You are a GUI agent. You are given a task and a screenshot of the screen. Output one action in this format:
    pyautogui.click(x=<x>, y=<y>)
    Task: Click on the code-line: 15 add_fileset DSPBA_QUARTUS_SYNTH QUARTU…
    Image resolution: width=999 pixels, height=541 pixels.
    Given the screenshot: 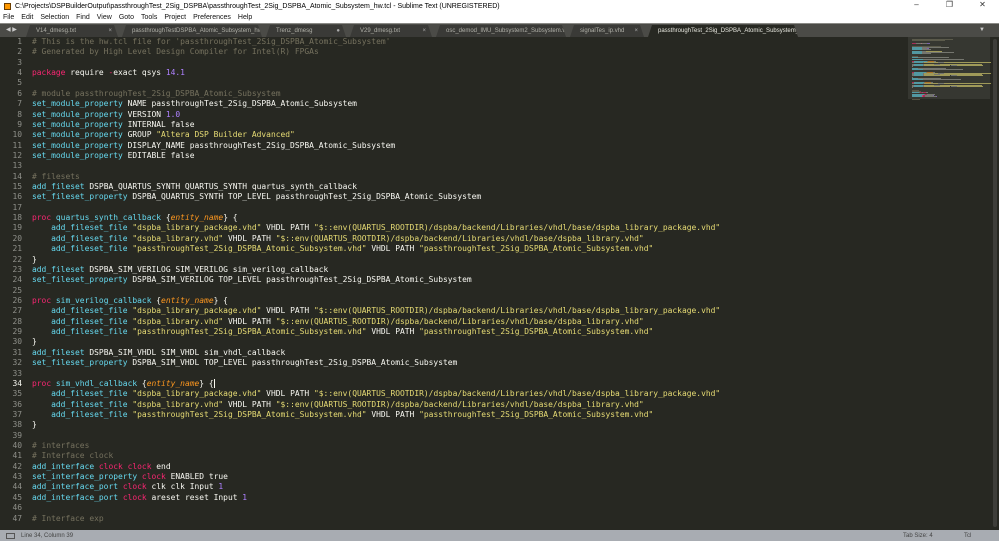 What is the action you would take?
    pyautogui.click(x=452, y=187)
    